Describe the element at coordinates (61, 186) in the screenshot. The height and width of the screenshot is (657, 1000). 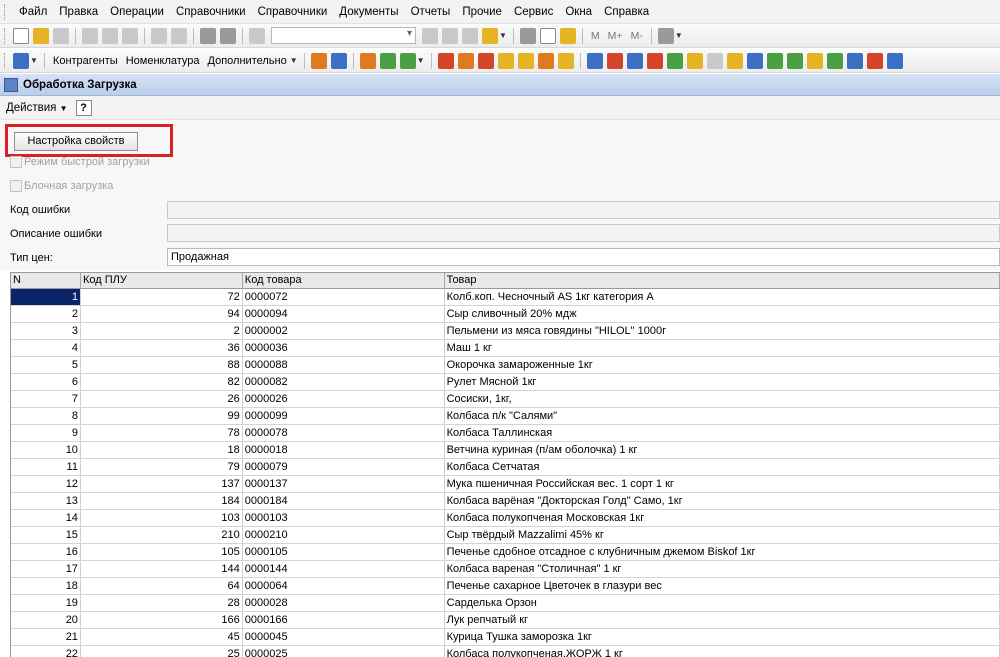
I see `block-load-checkbox: Блочная загрузка` at that location.